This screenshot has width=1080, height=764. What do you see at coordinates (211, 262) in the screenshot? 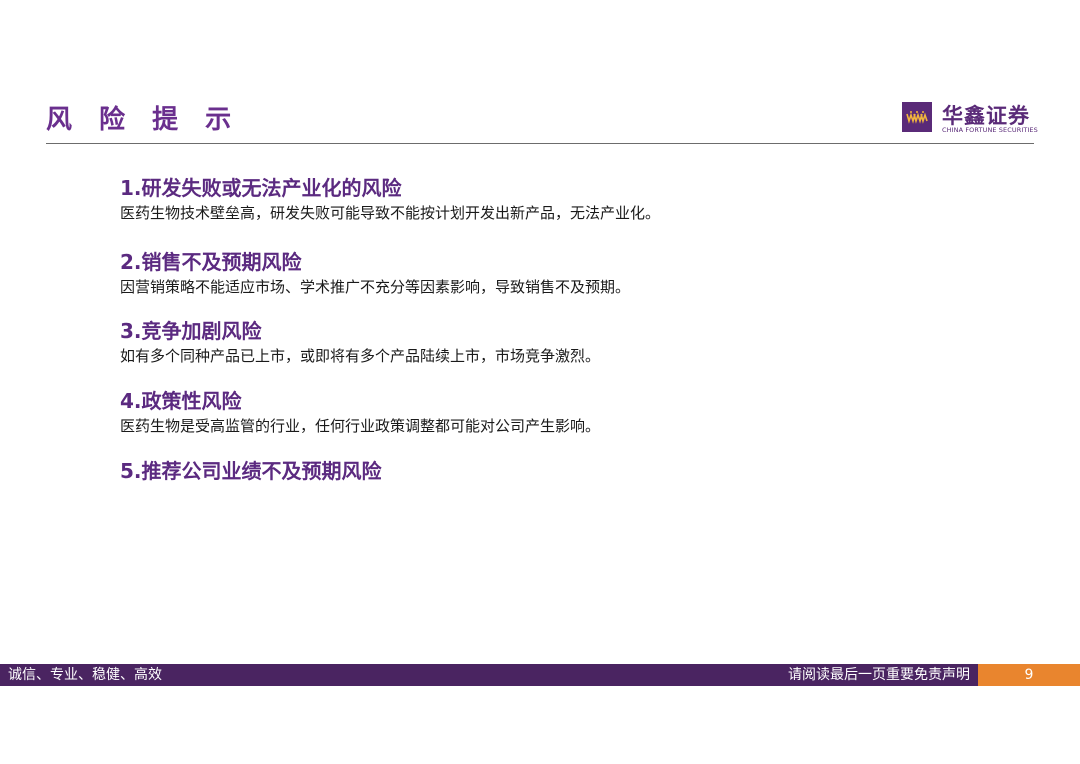
I see `risk-heading: 2.销售不及预期风险` at bounding box center [211, 262].